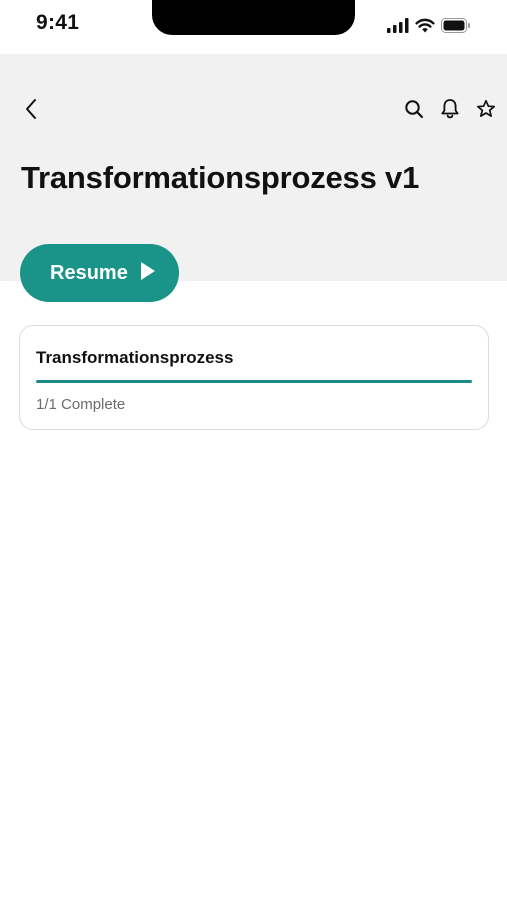 The height and width of the screenshot is (900, 507). I want to click on wifi-icon, so click(425, 25).